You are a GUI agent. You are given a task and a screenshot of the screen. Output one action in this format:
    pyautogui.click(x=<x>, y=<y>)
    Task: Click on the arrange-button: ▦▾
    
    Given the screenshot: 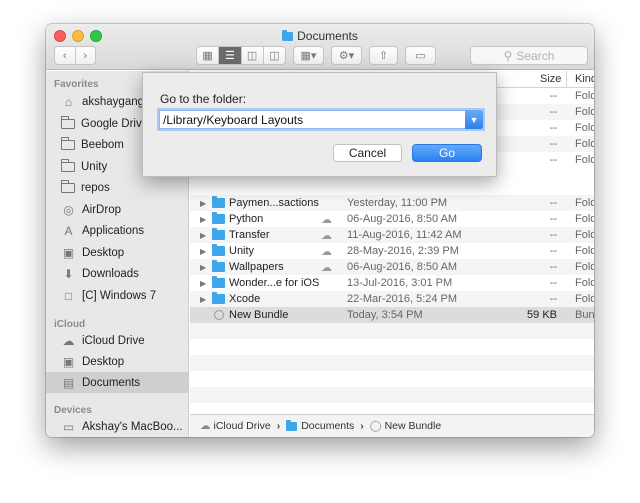 What is the action you would take?
    pyautogui.click(x=308, y=55)
    